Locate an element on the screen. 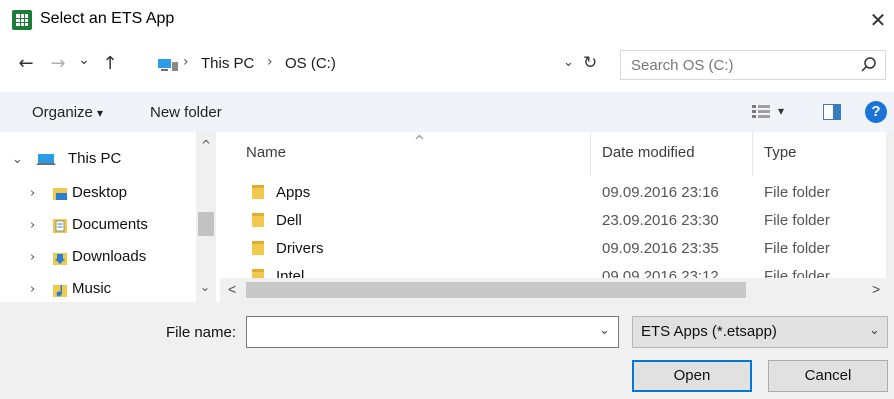 The image size is (894, 399). sort-indicator-icon: ^ is located at coordinates (419, 141).